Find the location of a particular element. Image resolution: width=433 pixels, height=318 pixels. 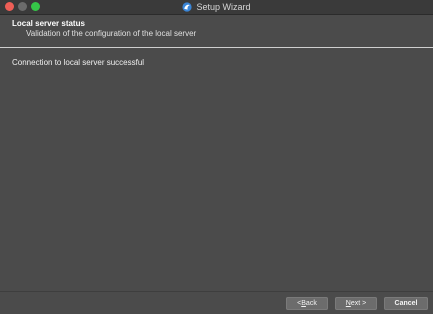

back-button-label: ack is located at coordinates (311, 303).